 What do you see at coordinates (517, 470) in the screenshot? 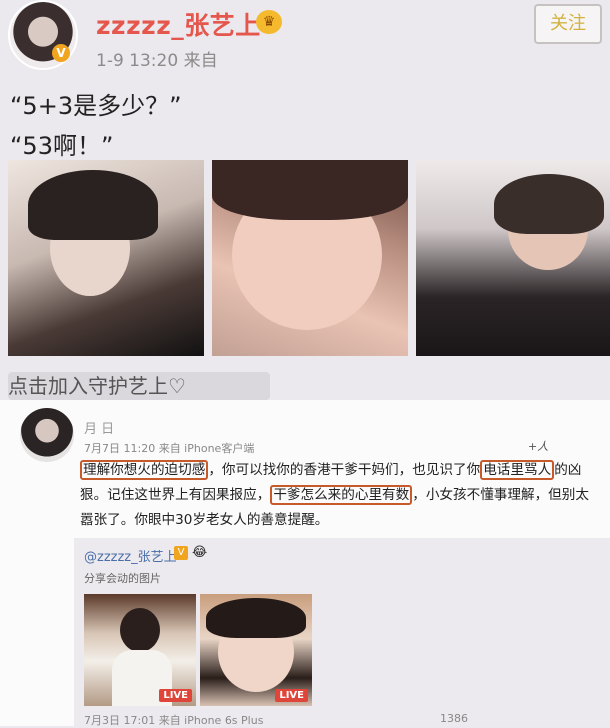
I see `highlight-2: 电话里骂人` at bounding box center [517, 470].